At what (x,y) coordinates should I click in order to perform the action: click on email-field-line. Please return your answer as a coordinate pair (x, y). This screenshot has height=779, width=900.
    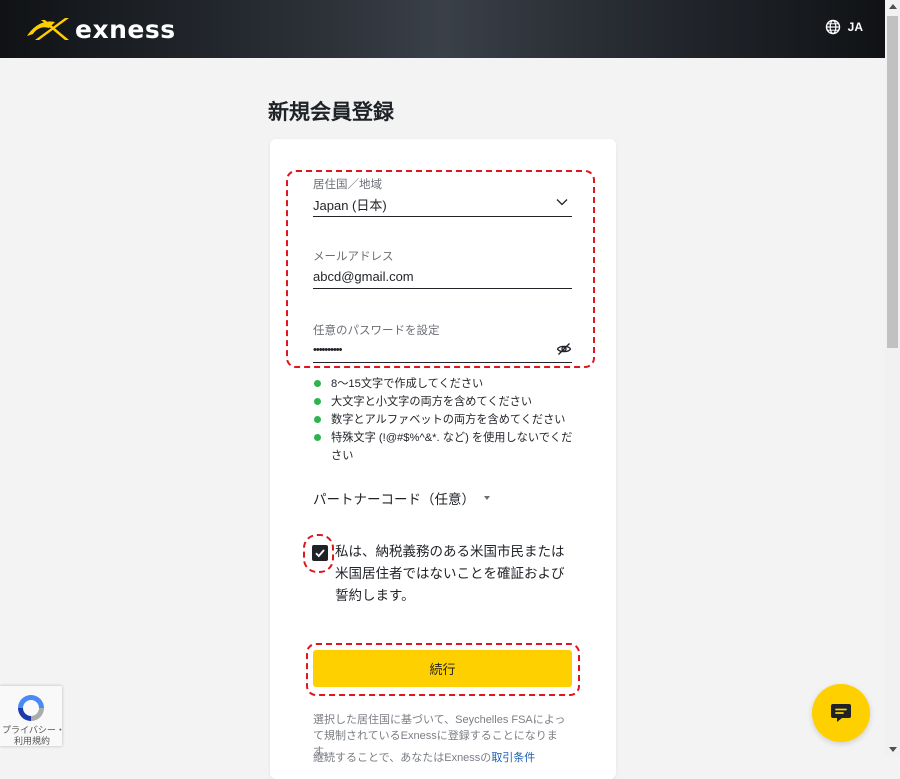
    Looking at the image, I should click on (442, 276).